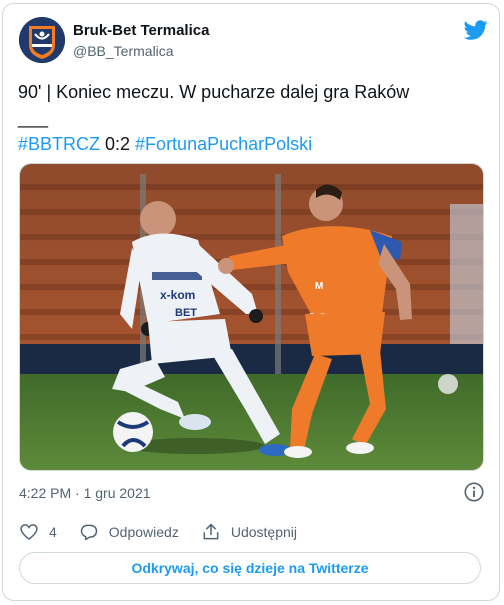 Image resolution: width=504 pixels, height=605 pixels. Describe the element at coordinates (53, 532) in the screenshot. I see `like-count: 4` at that location.